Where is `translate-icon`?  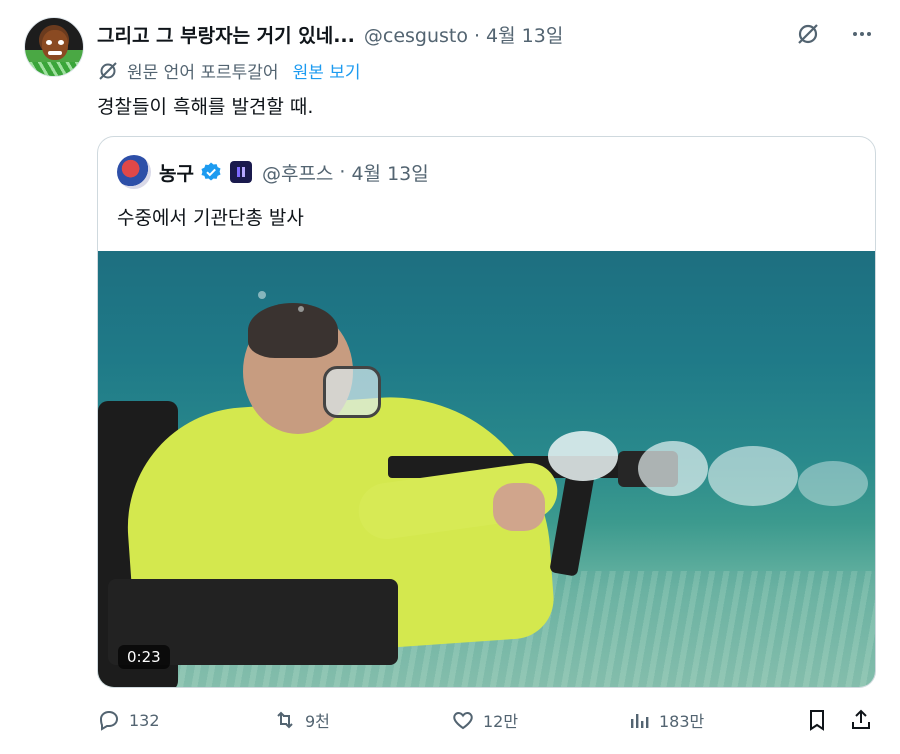
translate-icon is located at coordinates (108, 70).